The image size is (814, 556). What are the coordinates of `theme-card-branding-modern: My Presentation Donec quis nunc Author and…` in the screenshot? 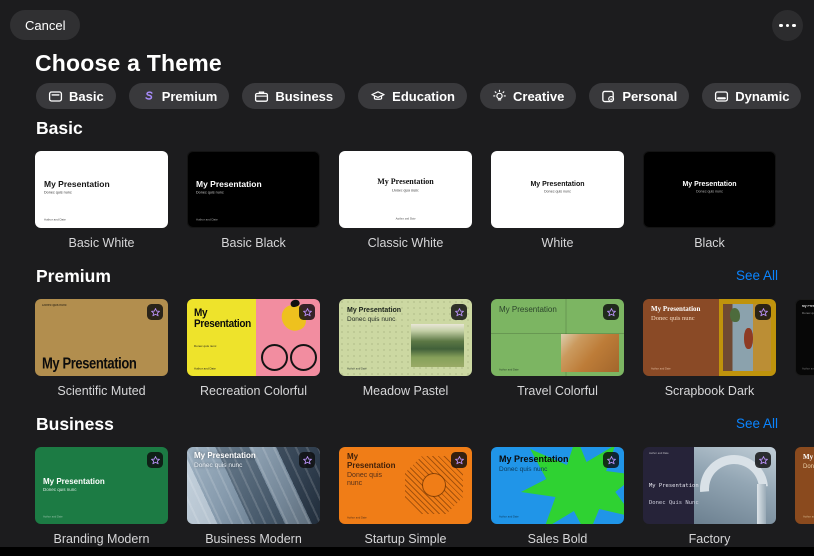 It's located at (101, 496).